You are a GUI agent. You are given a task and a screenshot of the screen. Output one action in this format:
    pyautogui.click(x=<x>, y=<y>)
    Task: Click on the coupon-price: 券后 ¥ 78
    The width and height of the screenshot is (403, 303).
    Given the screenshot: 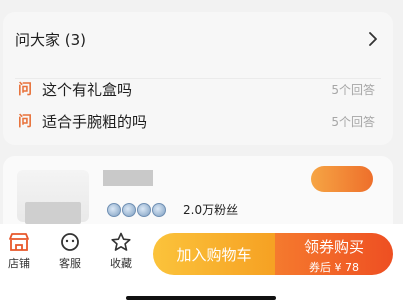 What is the action you would take?
    pyautogui.click(x=334, y=267)
    